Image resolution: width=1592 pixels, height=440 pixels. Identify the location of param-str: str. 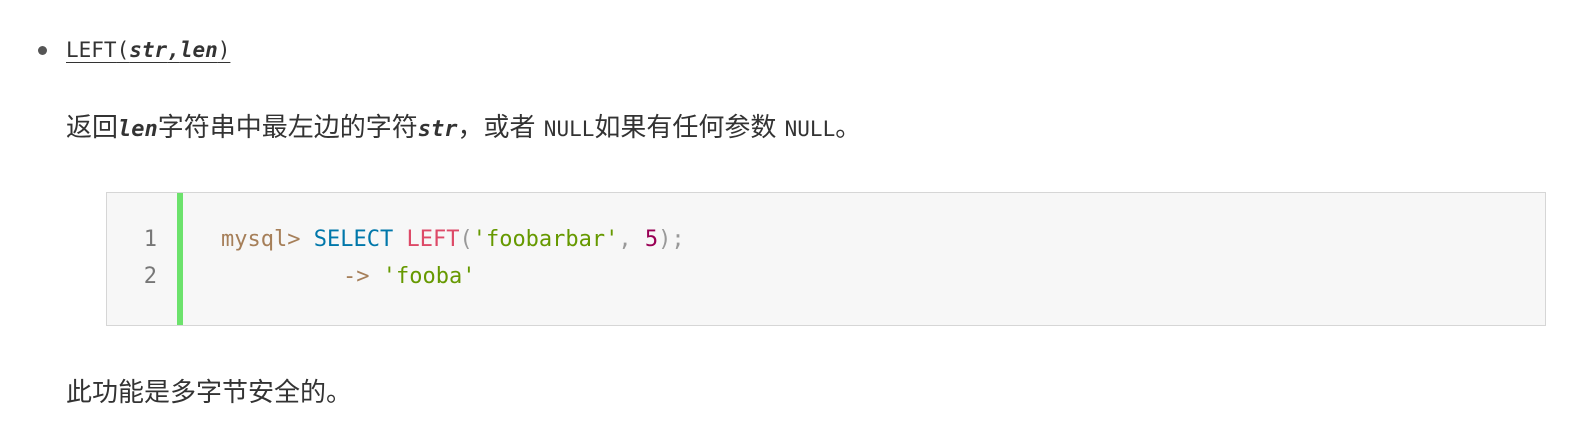
(148, 50).